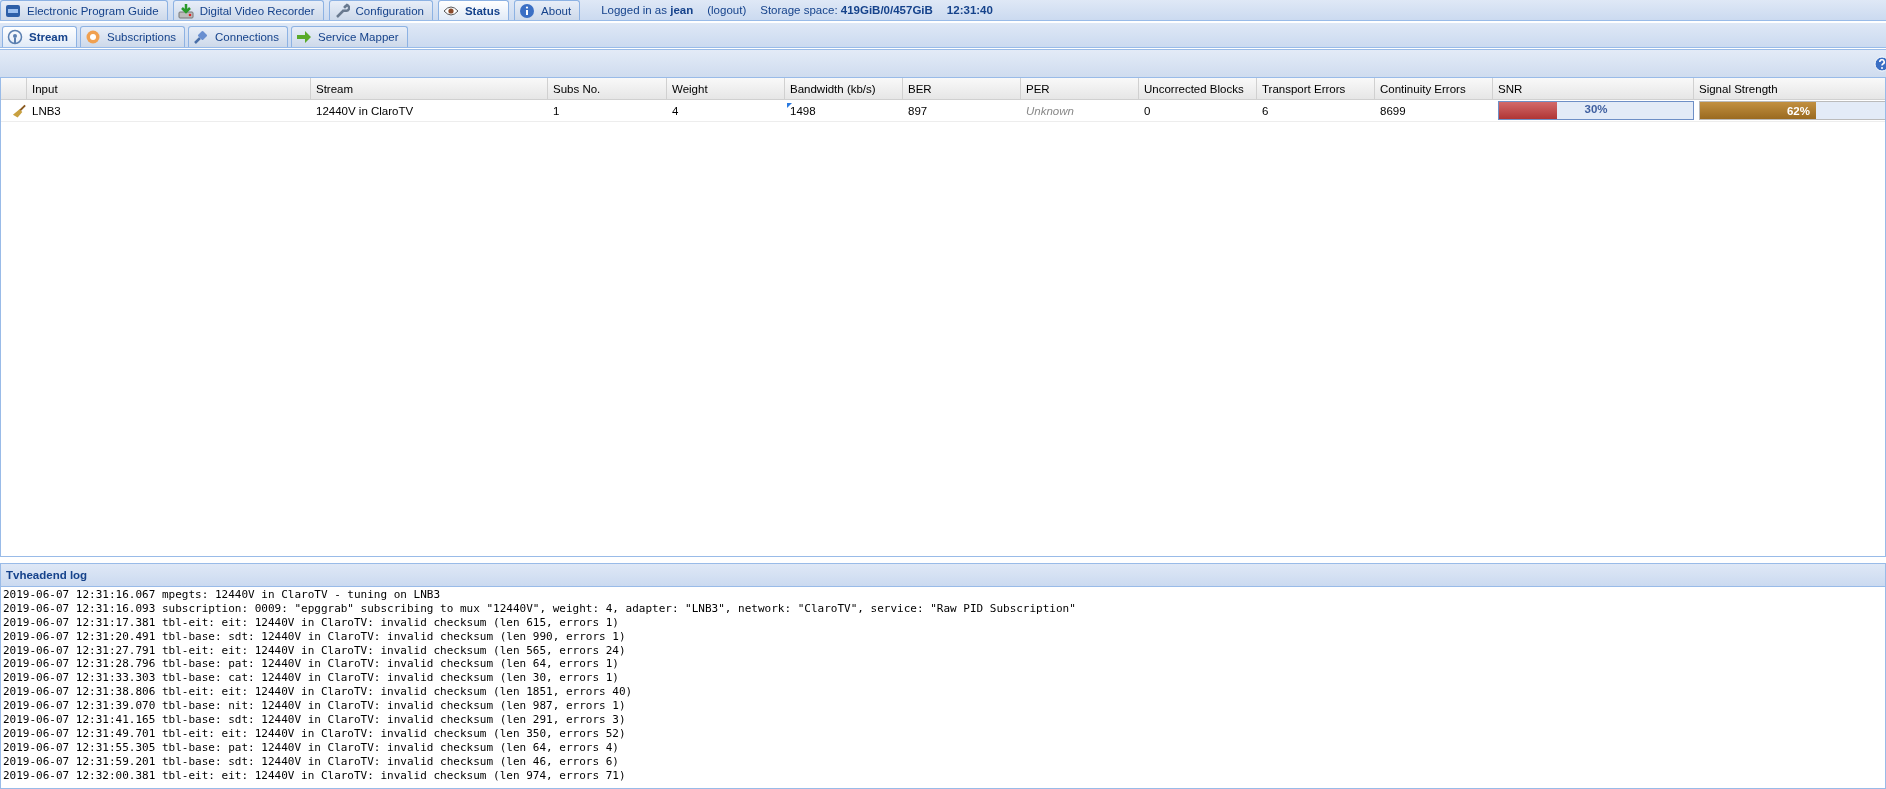 The image size is (1886, 789). I want to click on snr-reading: 30%, so click(1596, 109).